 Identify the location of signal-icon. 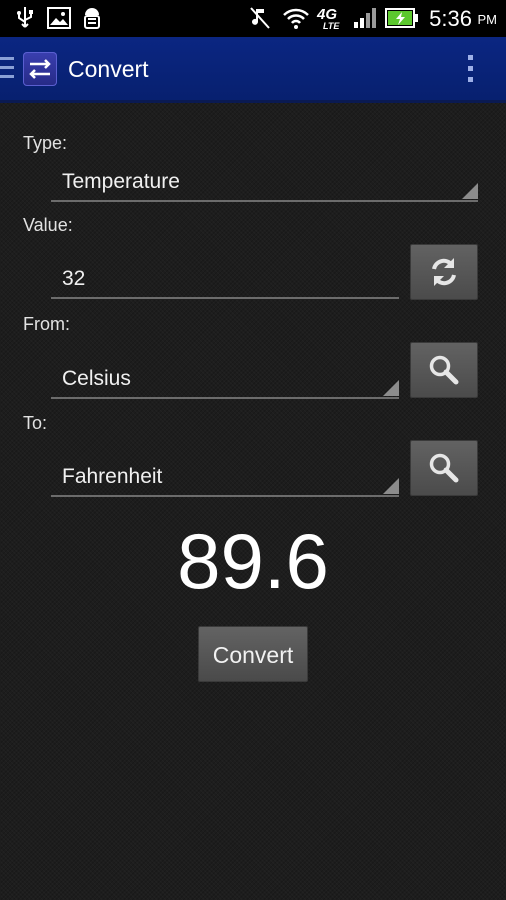
(365, 18).